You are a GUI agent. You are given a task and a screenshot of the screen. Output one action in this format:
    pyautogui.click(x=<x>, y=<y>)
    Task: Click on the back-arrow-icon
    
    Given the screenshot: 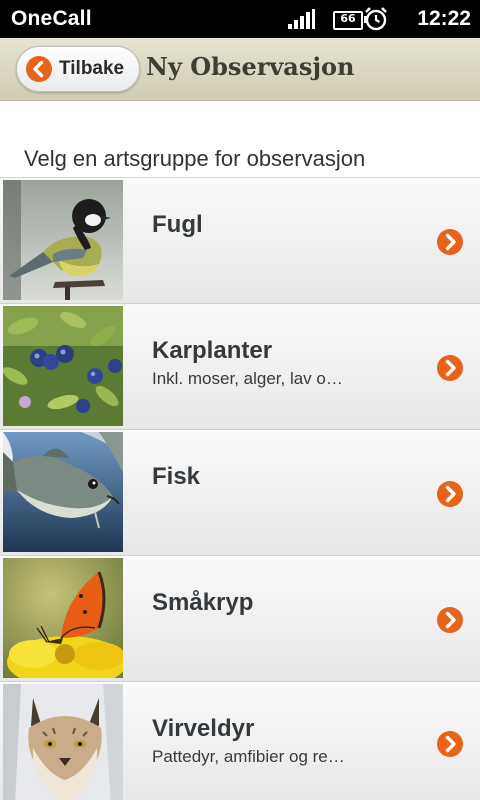 What is the action you would take?
    pyautogui.click(x=39, y=69)
    